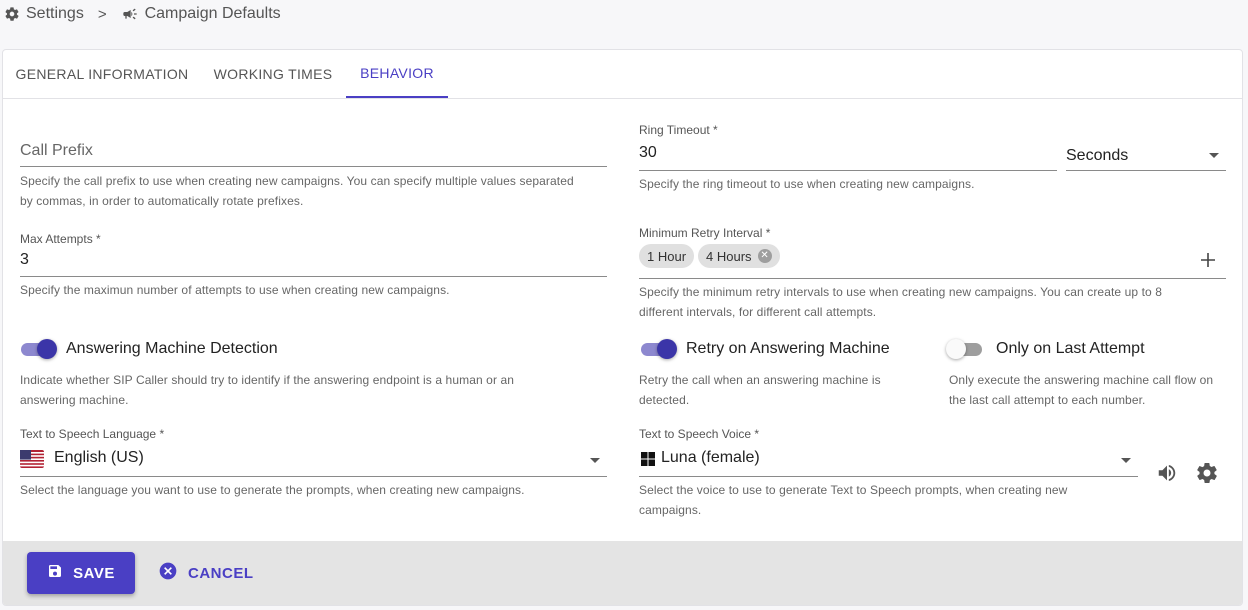  Describe the element at coordinates (130, 14) in the screenshot. I see `megaphone-icon` at that location.